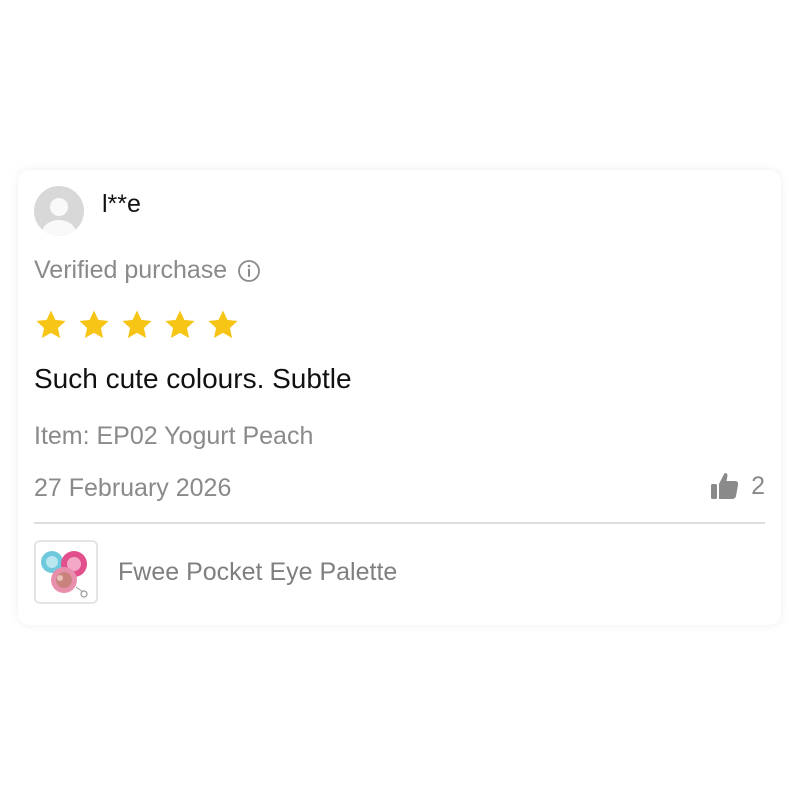 This screenshot has height=800, width=800. Describe the element at coordinates (121, 204) in the screenshot. I see `reviewer-name: l**e` at that location.